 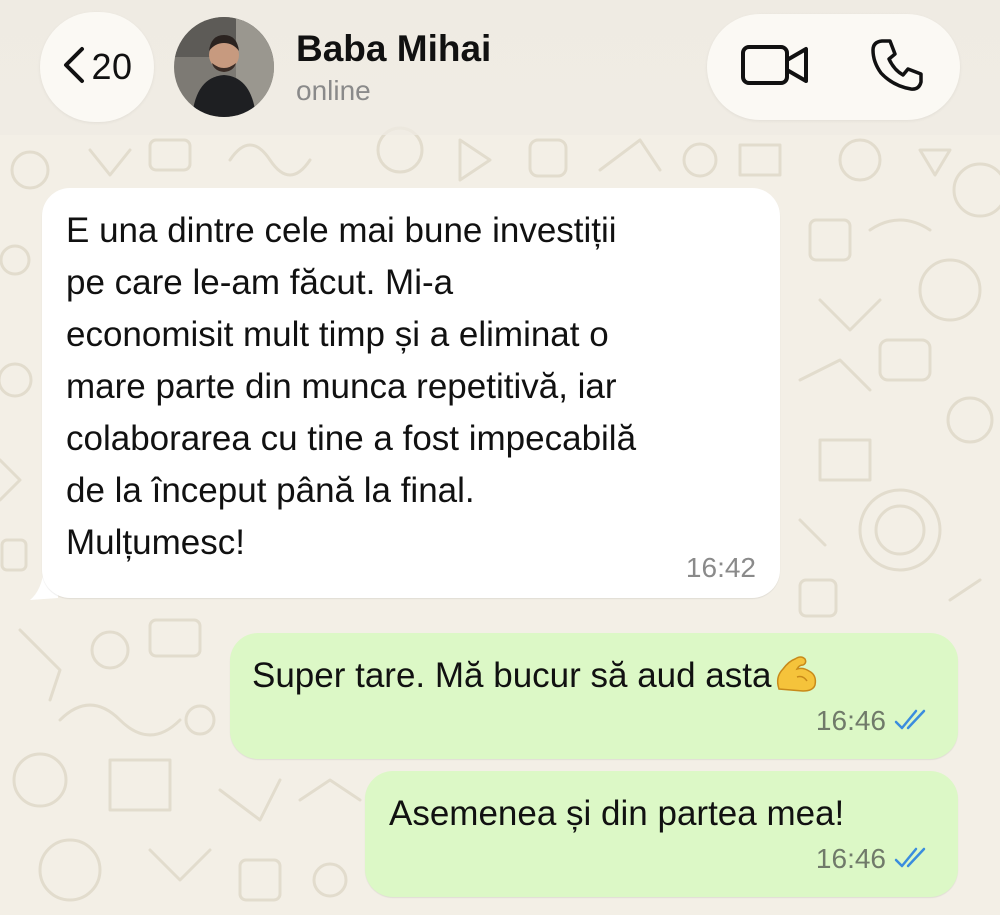 What do you see at coordinates (112, 66) in the screenshot?
I see `unread-count: 20` at bounding box center [112, 66].